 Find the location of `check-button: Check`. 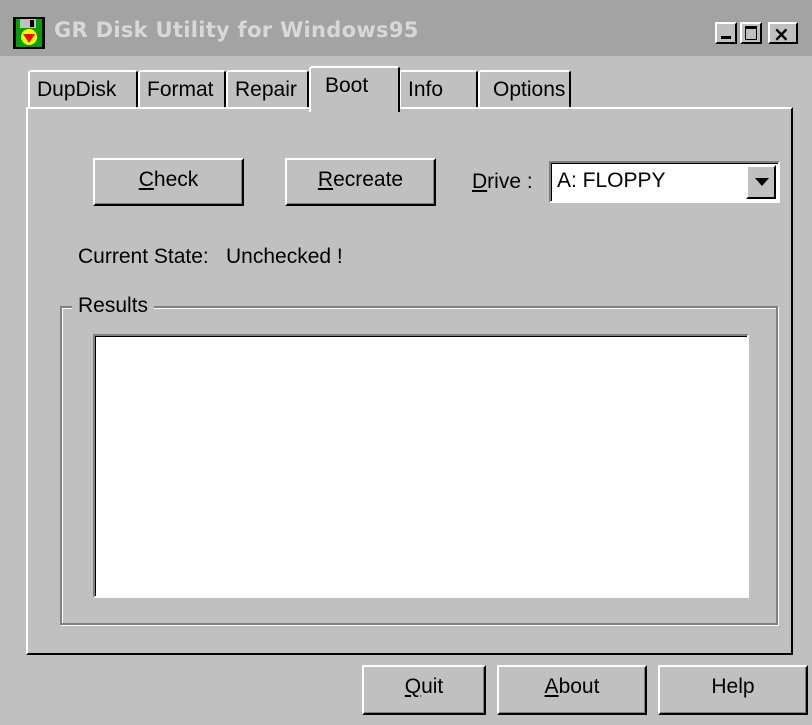

check-button: Check is located at coordinates (168, 182).